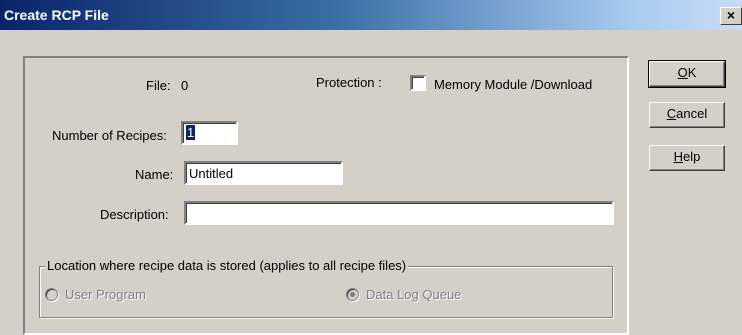 The image size is (742, 335). What do you see at coordinates (209, 133) in the screenshot?
I see `recipes-input: 1` at bounding box center [209, 133].